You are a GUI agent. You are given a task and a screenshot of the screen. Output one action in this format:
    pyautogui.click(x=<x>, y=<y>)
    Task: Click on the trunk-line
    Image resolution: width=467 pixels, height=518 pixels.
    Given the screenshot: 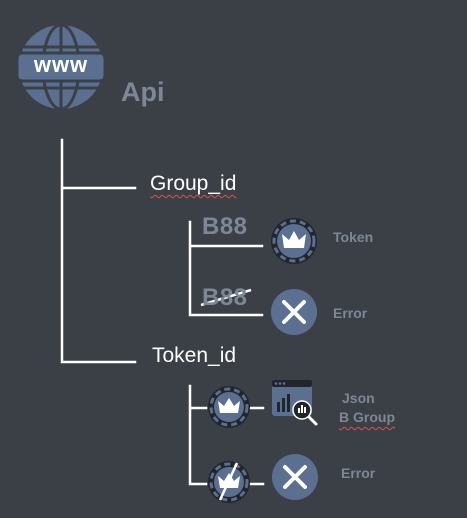 What is the action you would take?
    pyautogui.click(x=98, y=251)
    